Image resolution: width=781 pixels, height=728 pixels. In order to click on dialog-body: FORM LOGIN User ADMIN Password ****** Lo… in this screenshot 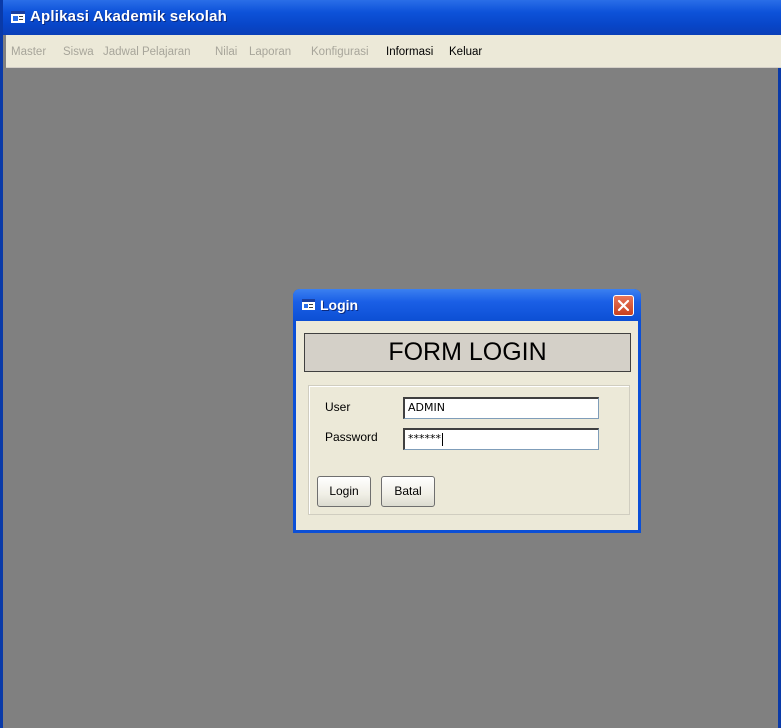, I will do `click(467, 425)`.